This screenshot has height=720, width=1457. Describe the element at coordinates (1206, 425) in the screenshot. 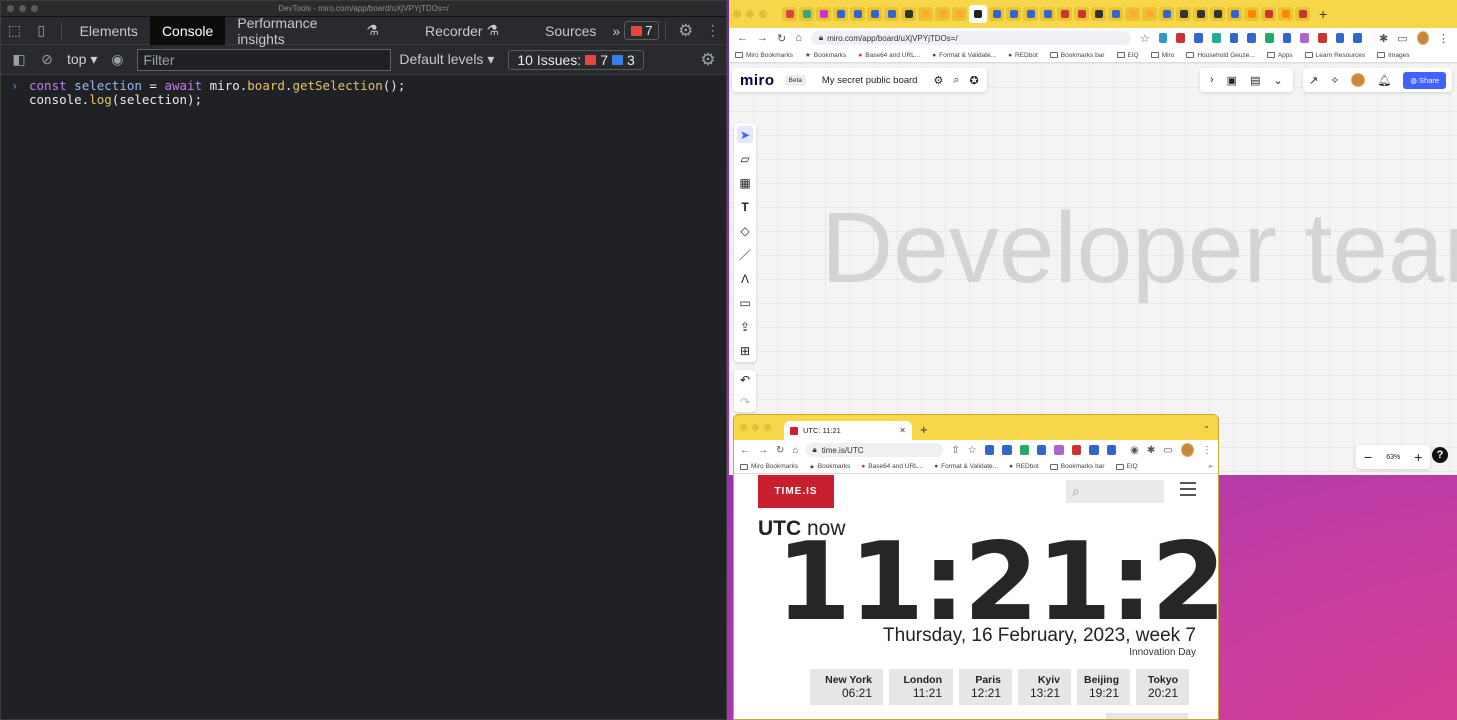

I see `tab-search-chevron-icon: ⌄` at that location.